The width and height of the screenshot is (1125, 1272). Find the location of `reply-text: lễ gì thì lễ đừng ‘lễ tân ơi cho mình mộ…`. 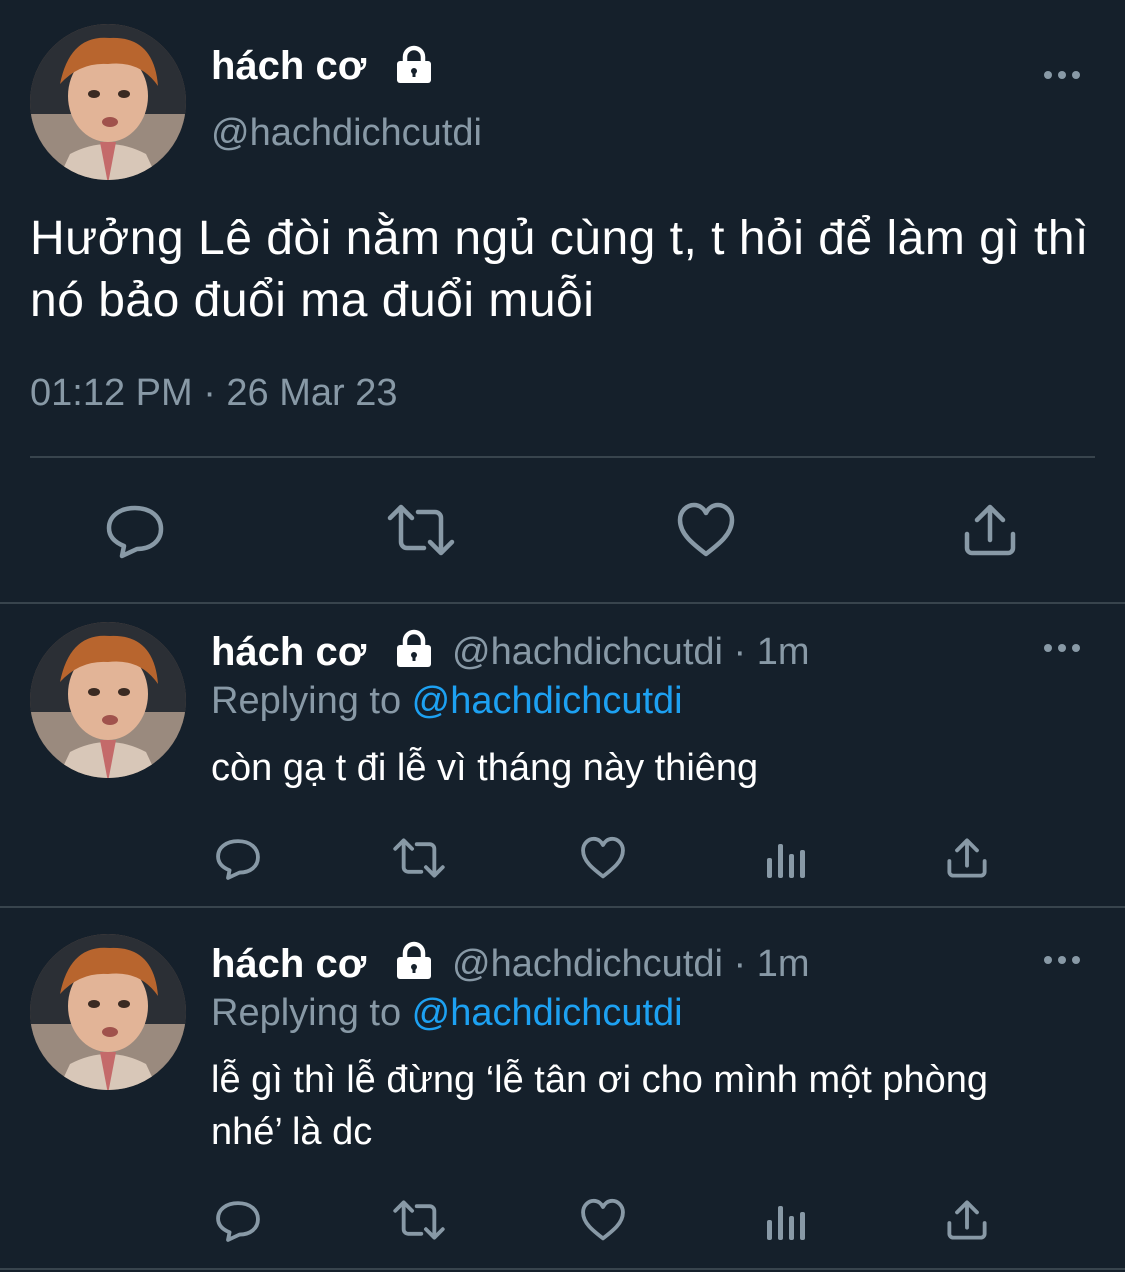

reply-text: lễ gì thì lễ đừng ‘lễ tân ơi cho mình mộ… is located at coordinates (600, 1106).